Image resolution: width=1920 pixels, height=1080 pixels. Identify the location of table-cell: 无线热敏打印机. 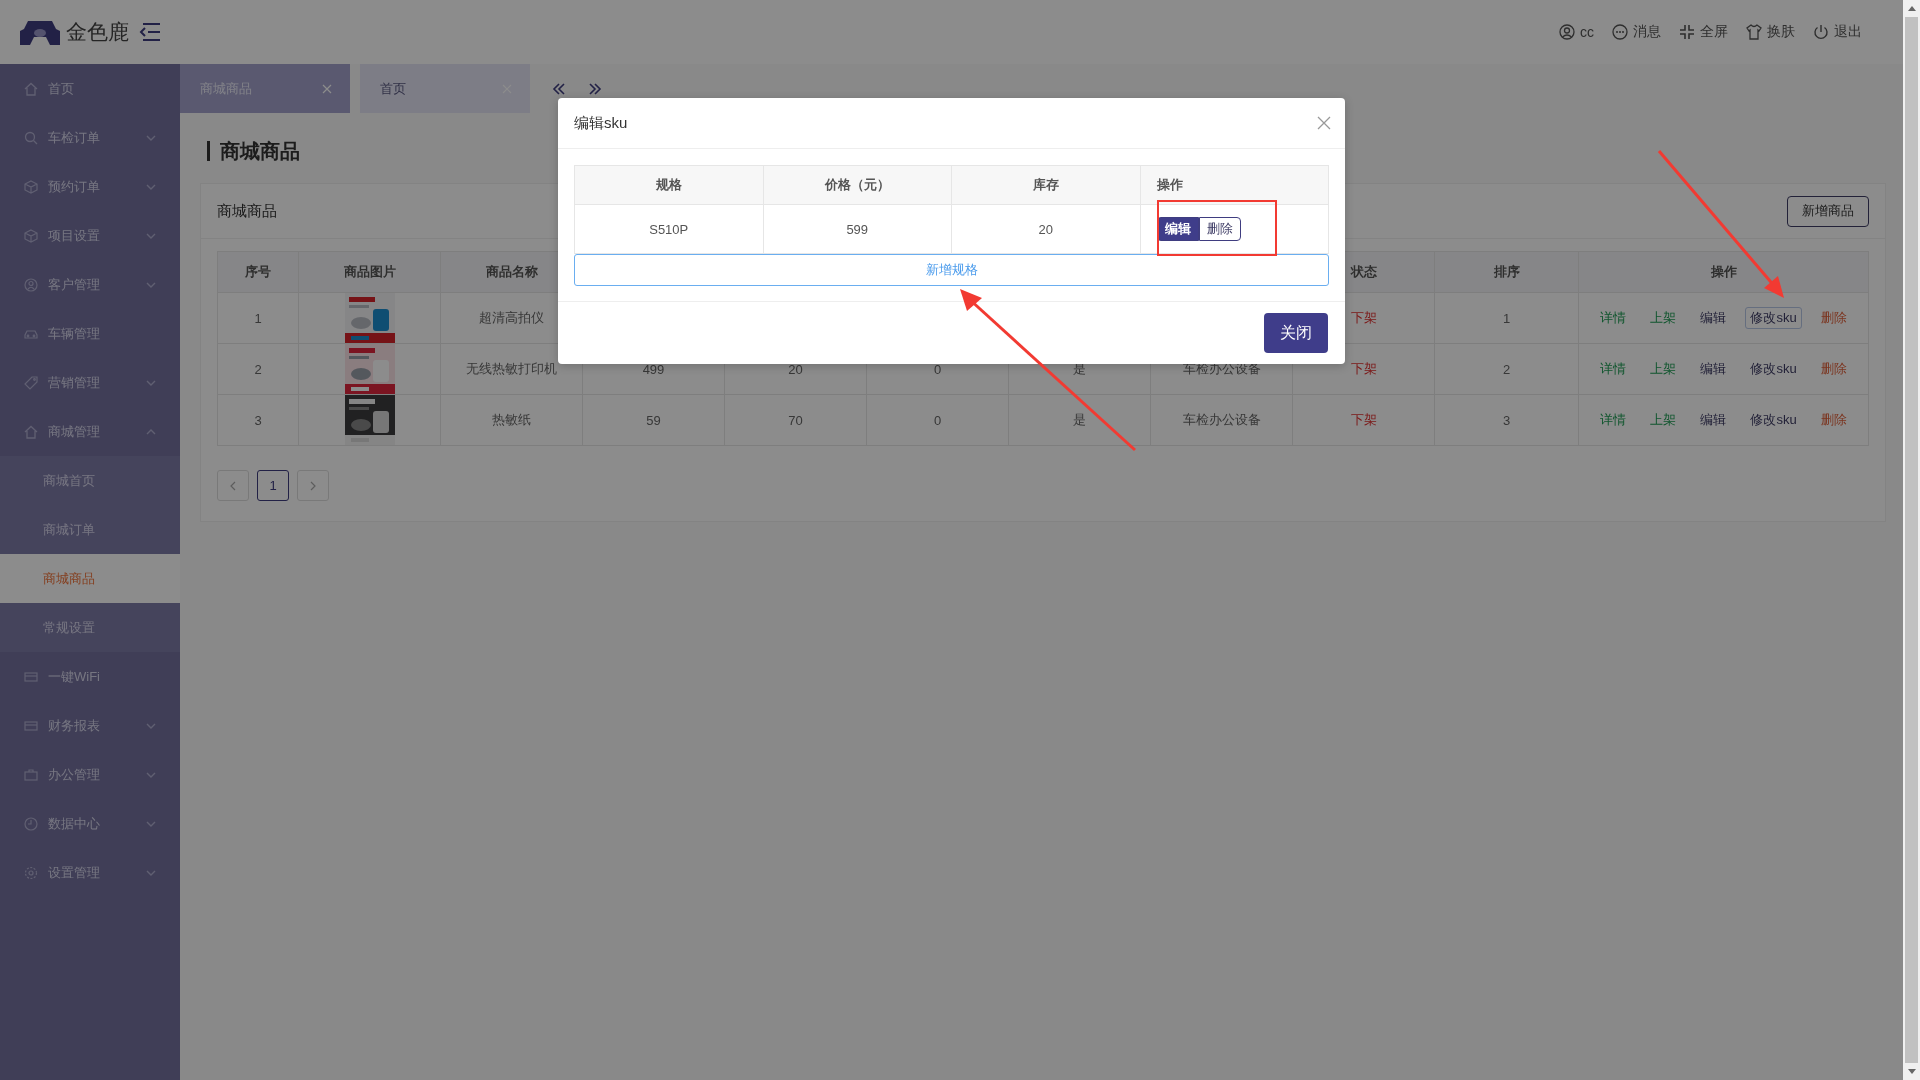
(511, 369).